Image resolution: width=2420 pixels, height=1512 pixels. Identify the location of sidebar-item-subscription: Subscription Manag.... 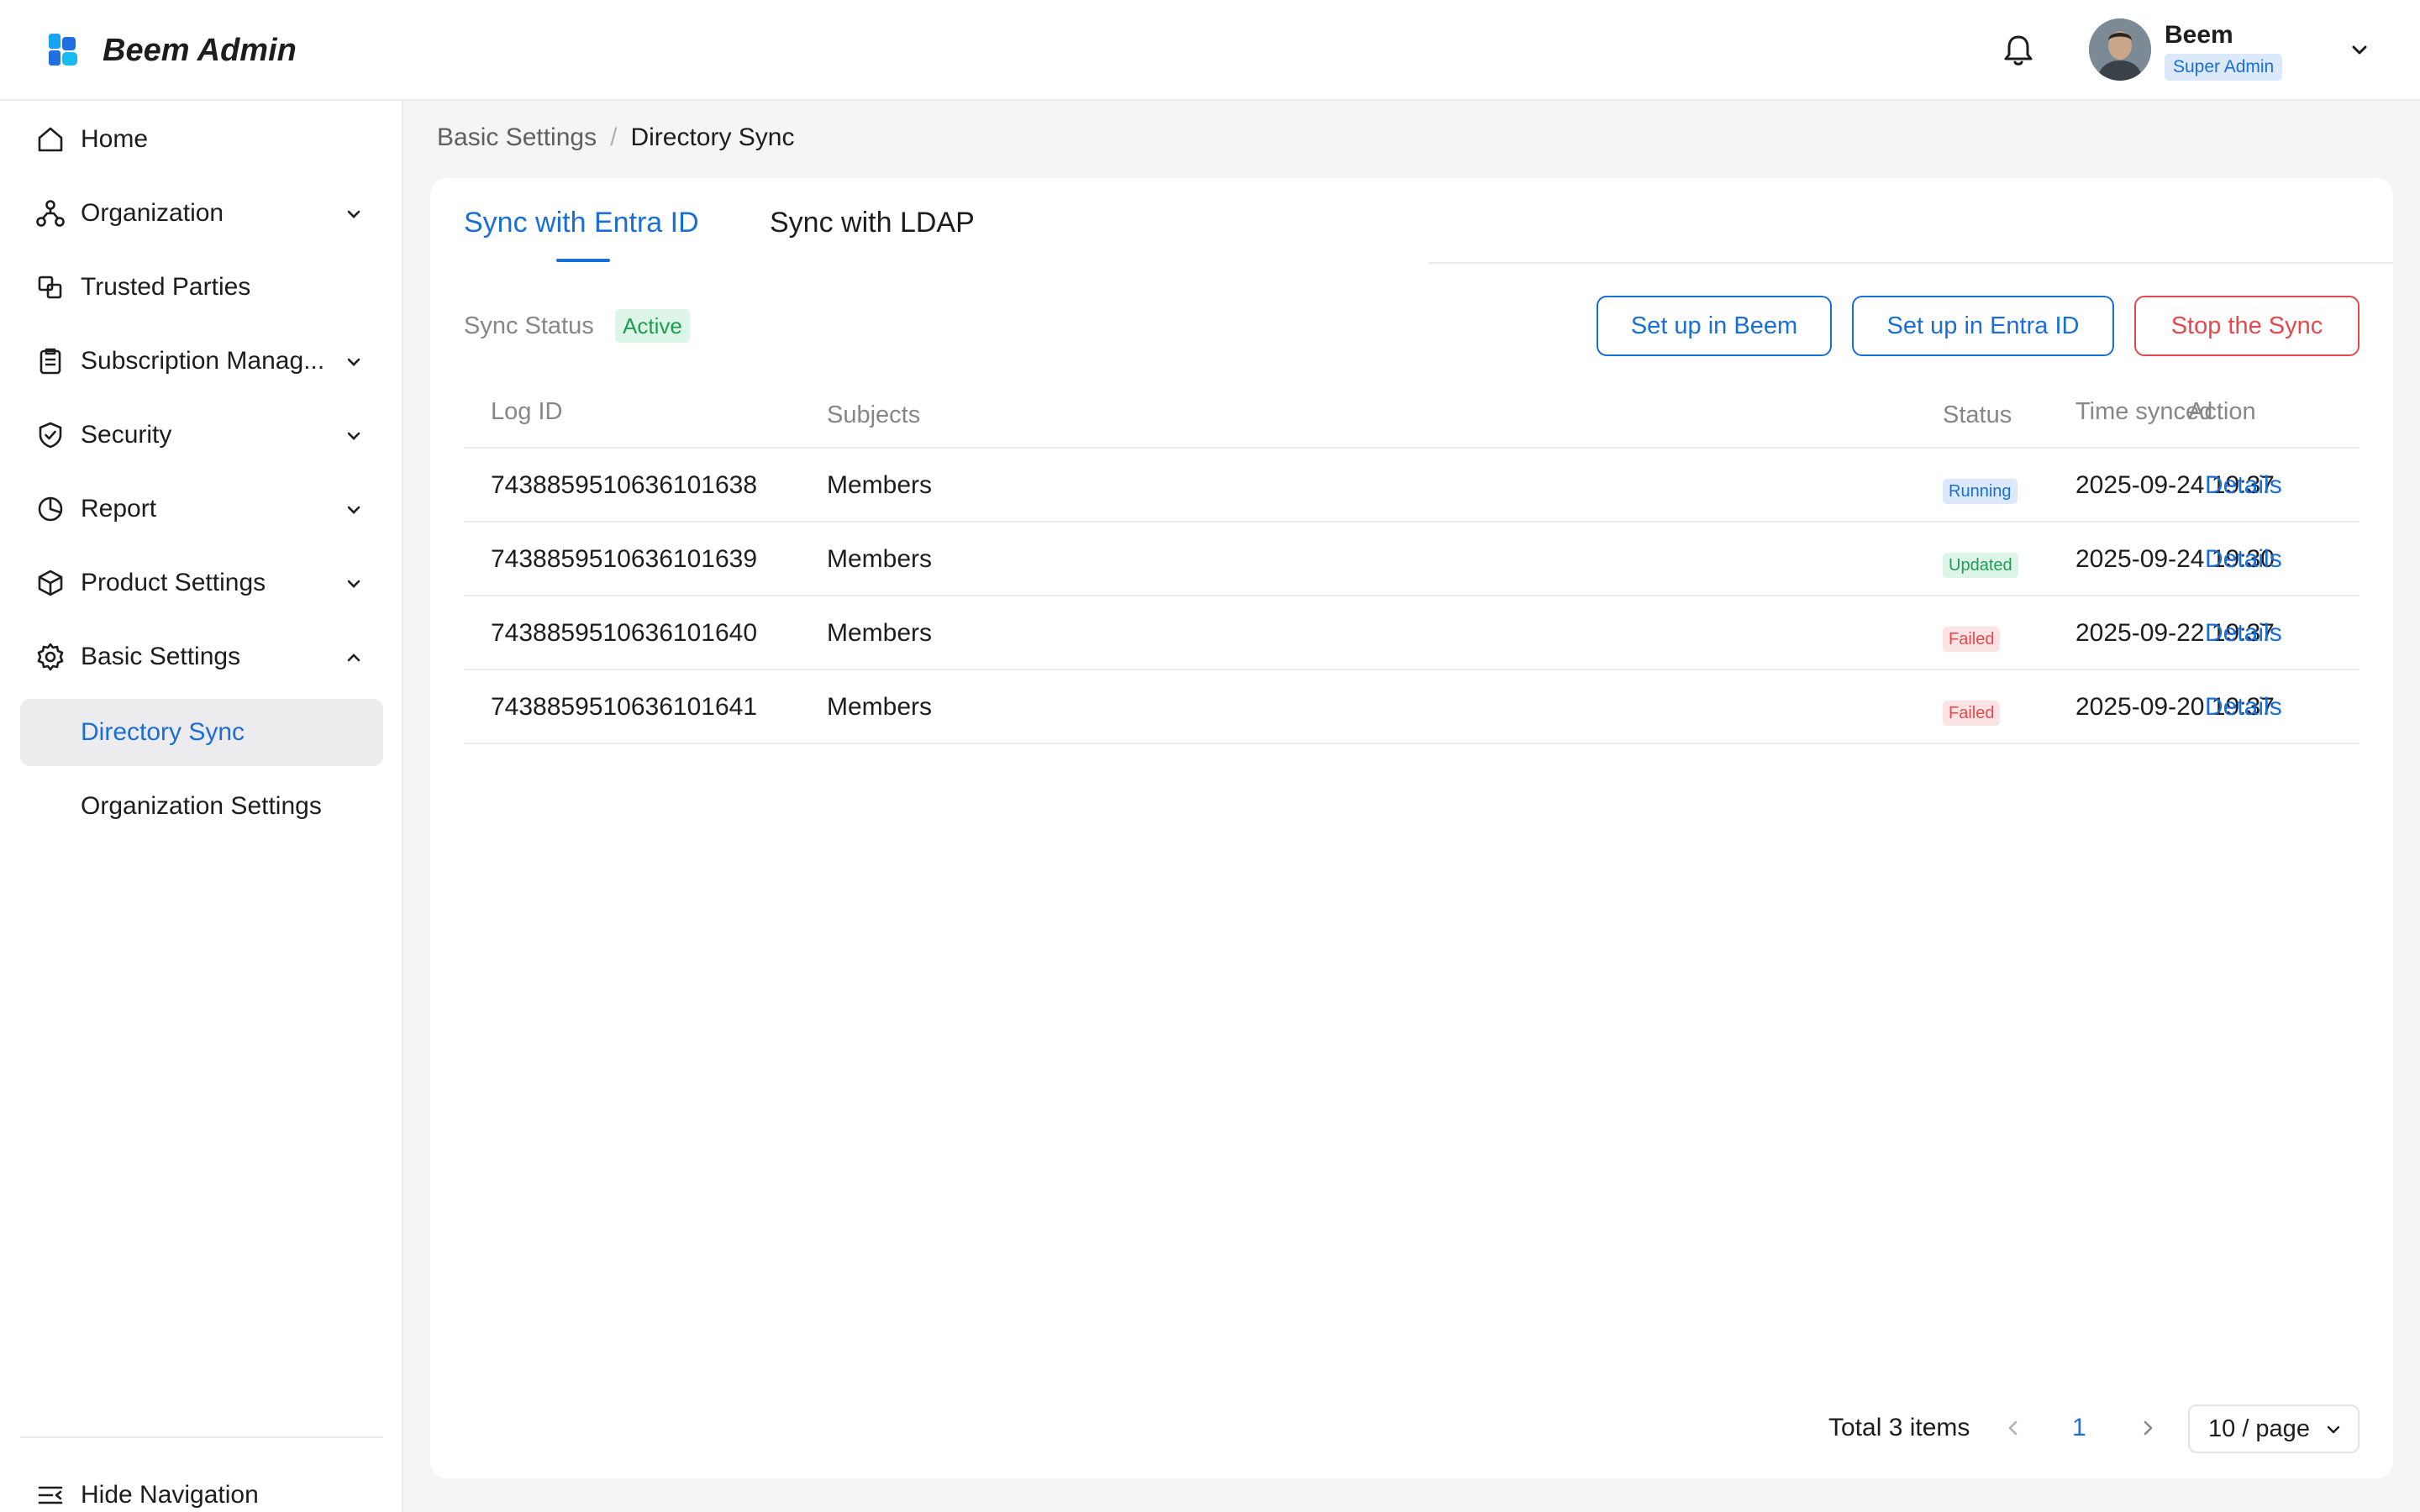
(202, 361).